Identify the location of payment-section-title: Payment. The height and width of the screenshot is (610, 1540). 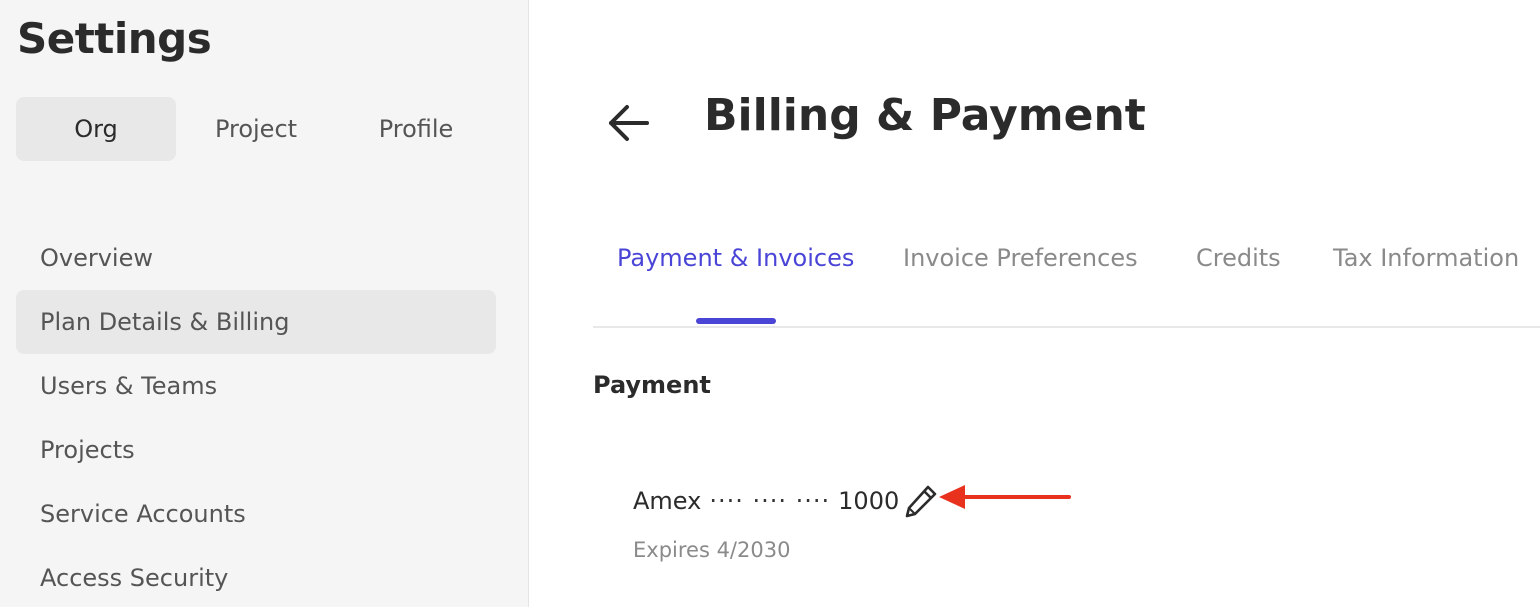
(652, 385).